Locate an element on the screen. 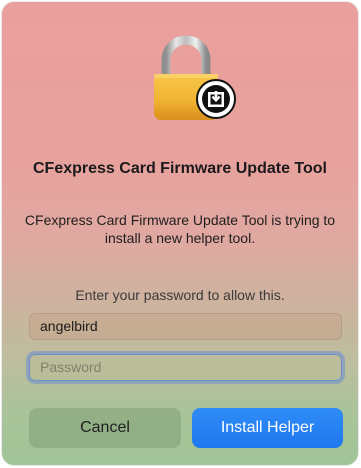 The image size is (361, 468). install-helper-button: Install Helper is located at coordinates (267, 428).